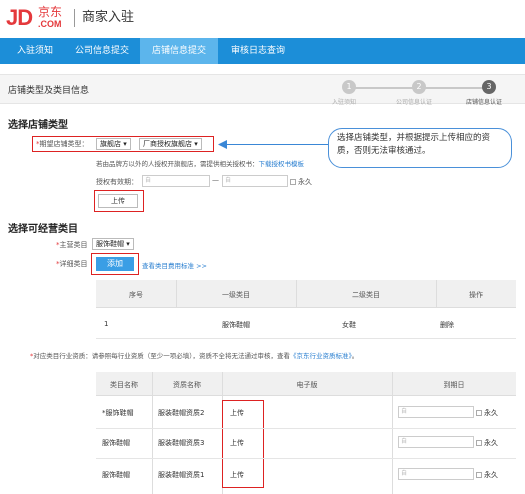 This screenshot has height=494, width=525. Describe the element at coordinates (187, 385) in the screenshot. I see `col-header-qual-name: 资质名称` at that location.